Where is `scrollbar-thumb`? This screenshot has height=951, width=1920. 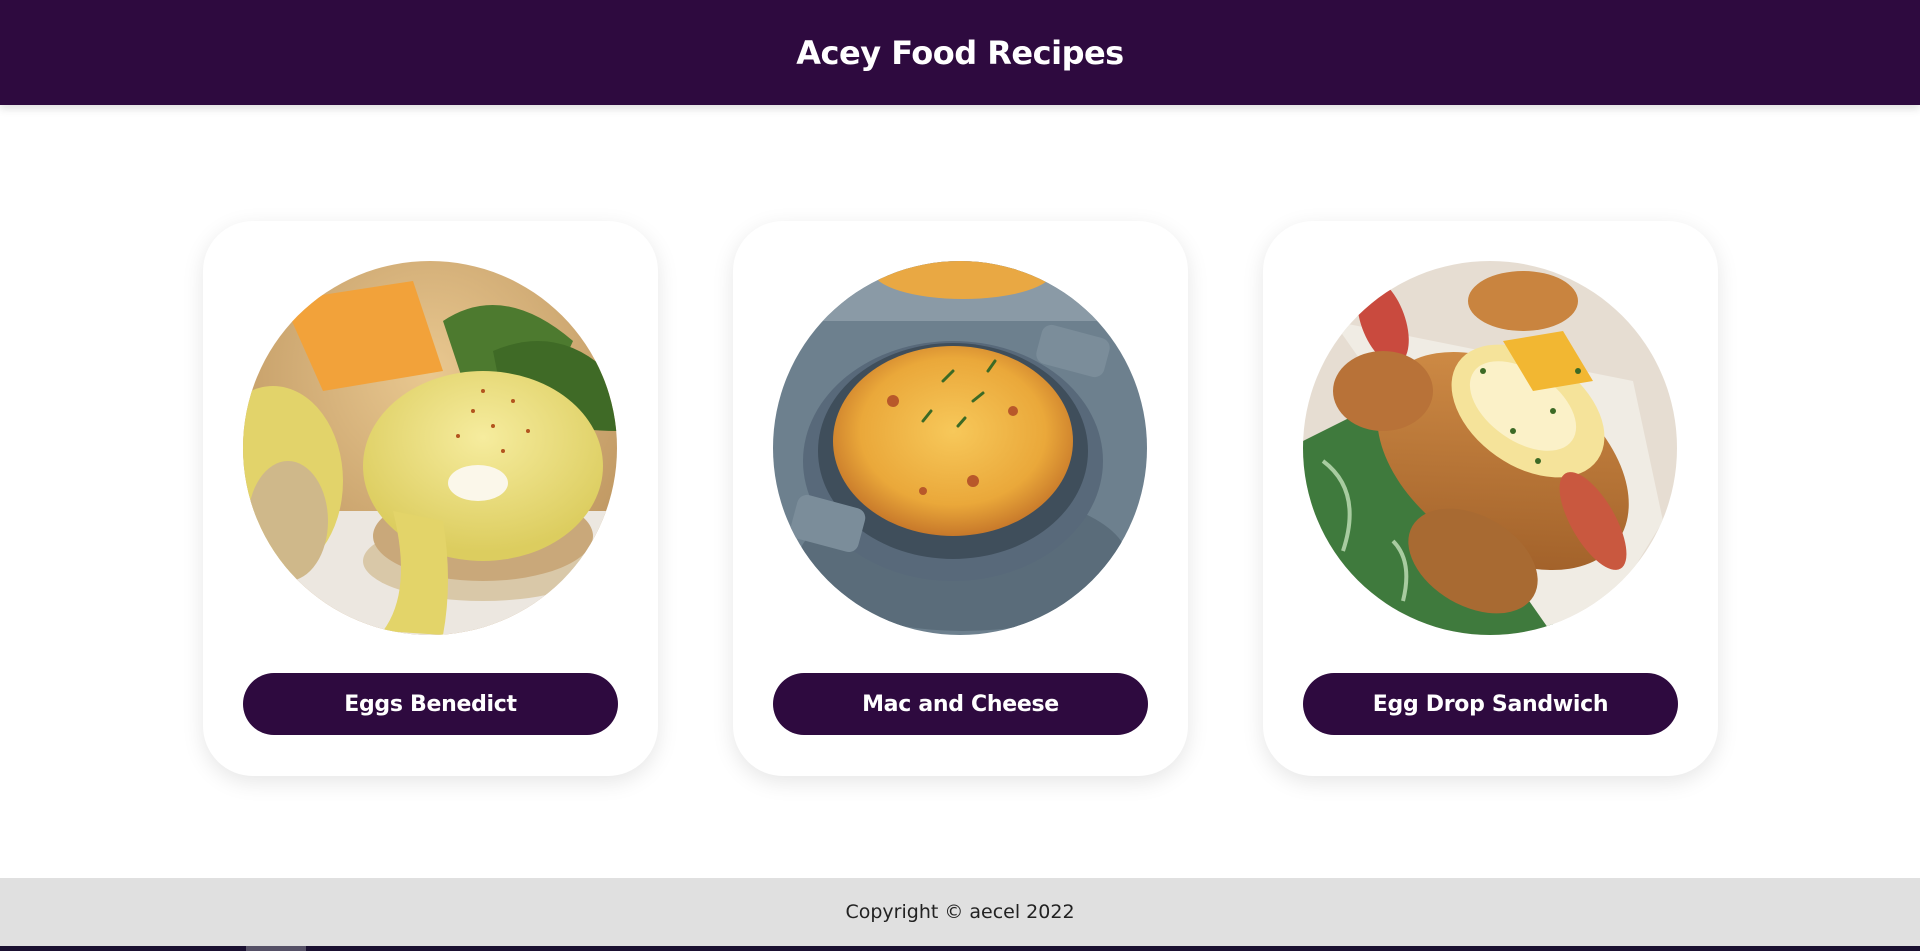
scrollbar-thumb is located at coordinates (276, 948).